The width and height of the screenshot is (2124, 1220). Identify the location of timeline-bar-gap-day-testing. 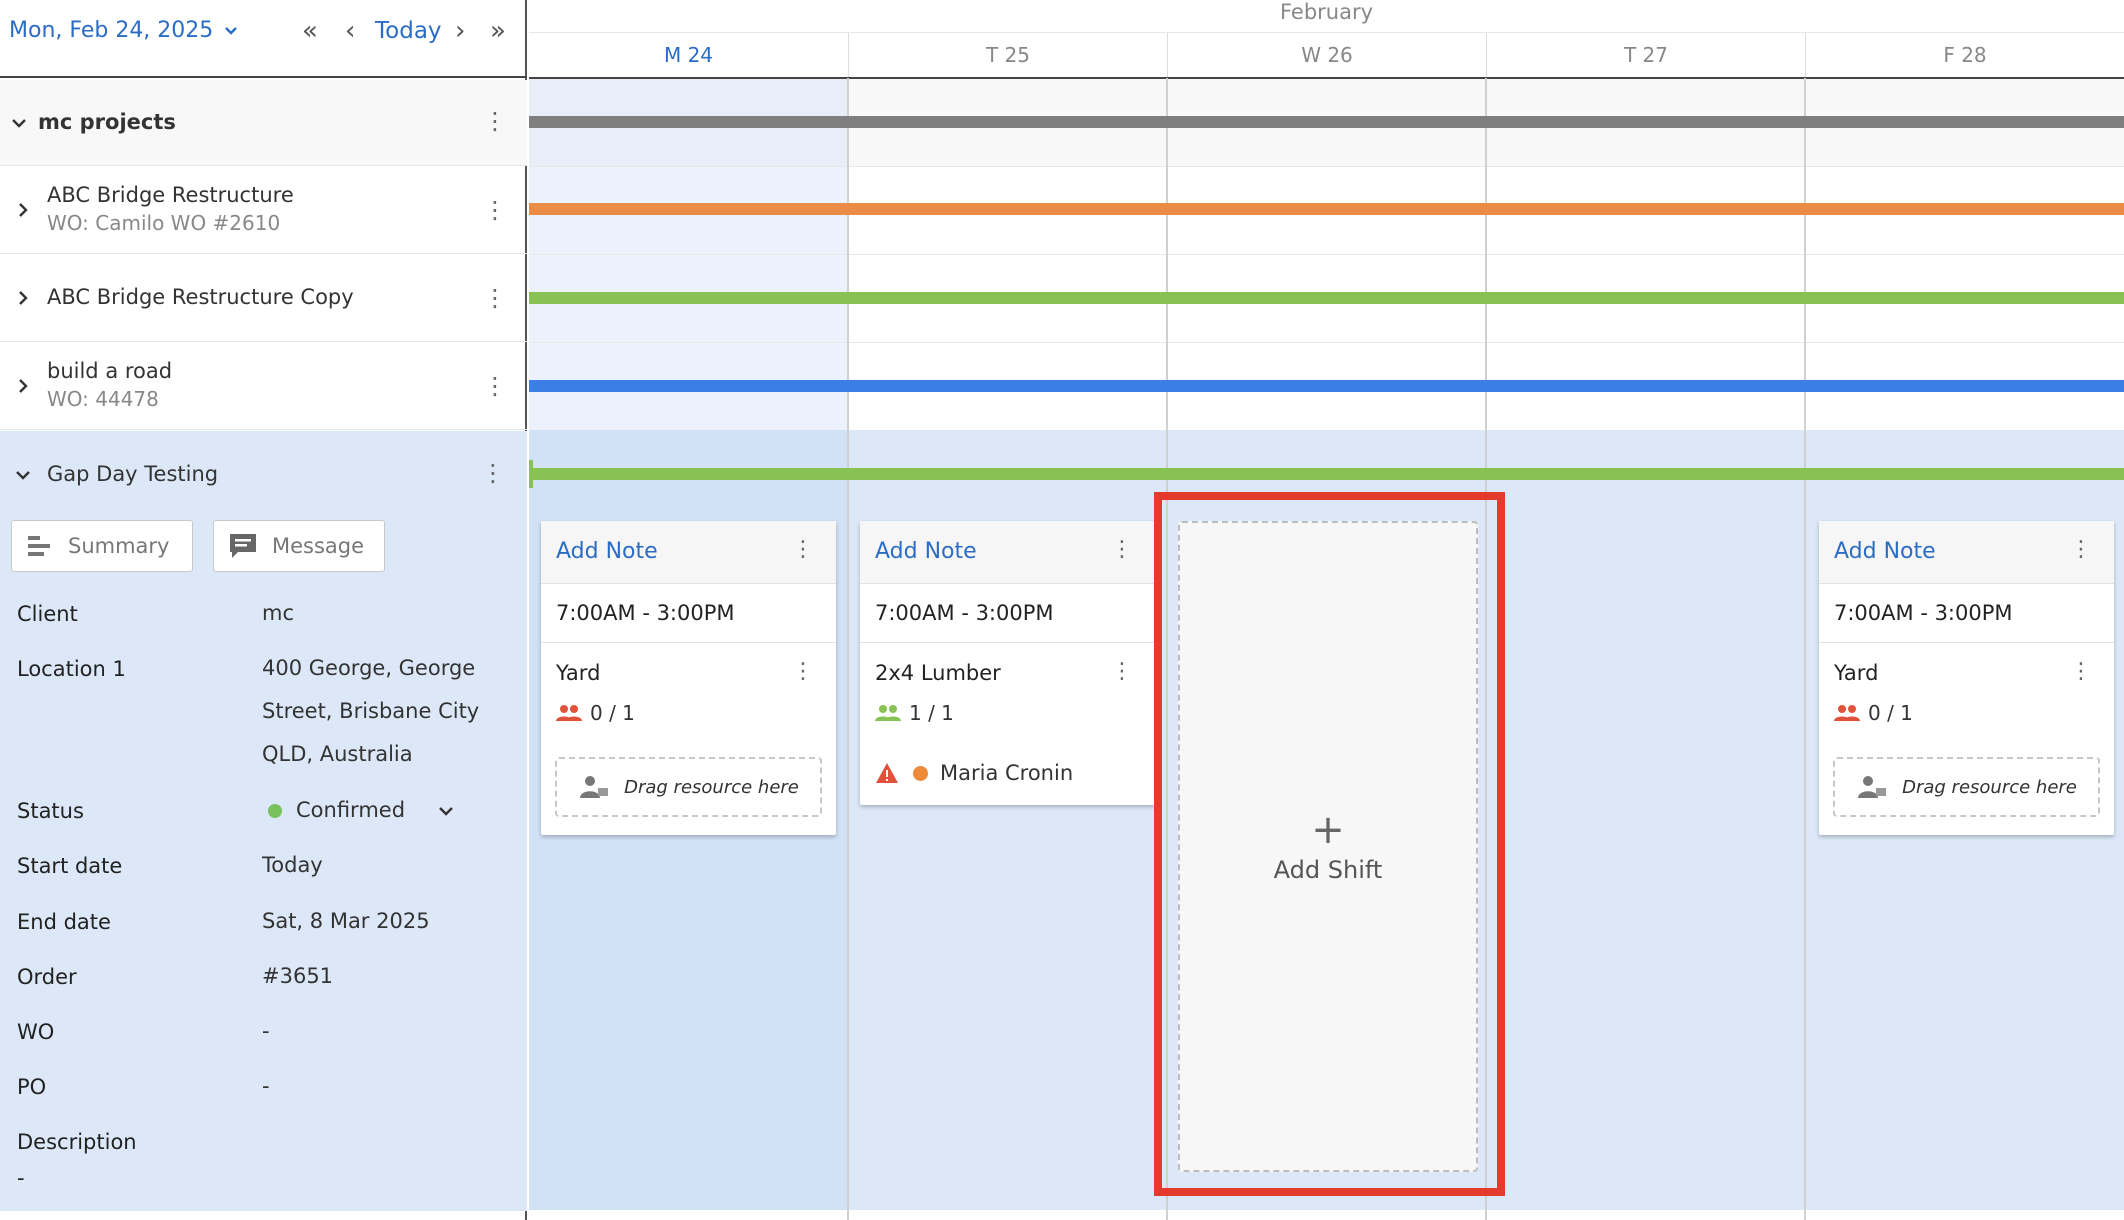
(1326, 474).